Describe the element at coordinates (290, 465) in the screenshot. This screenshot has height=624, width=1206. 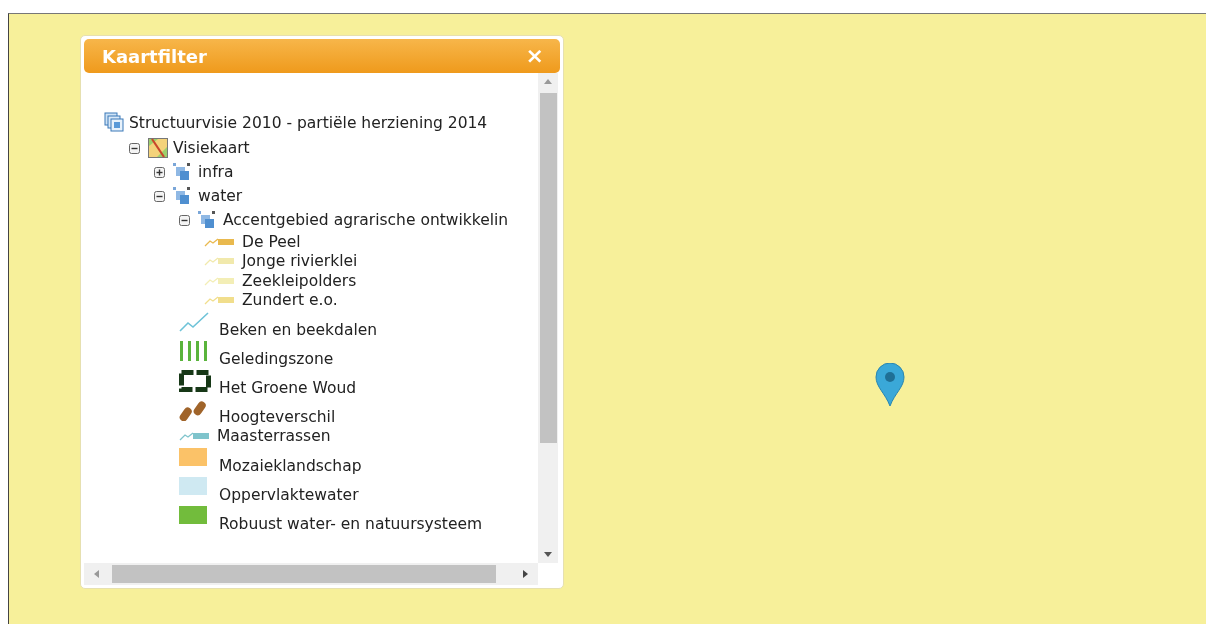
I see `legend-label: Mozaieklandschap` at that location.